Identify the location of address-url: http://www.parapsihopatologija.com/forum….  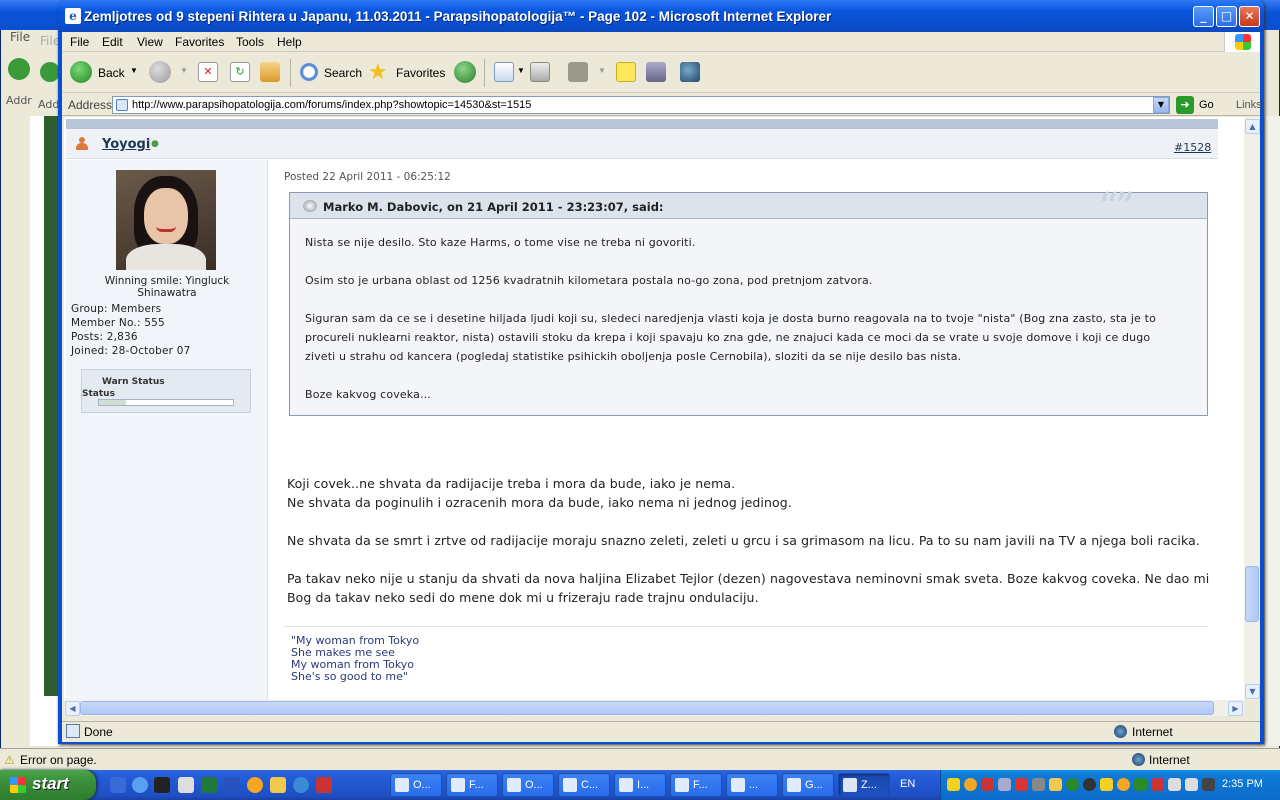
(331, 105).